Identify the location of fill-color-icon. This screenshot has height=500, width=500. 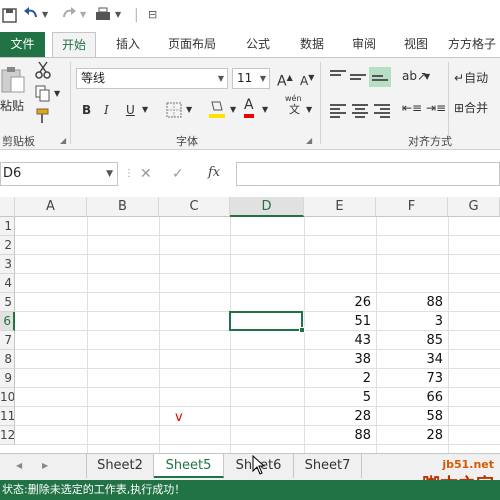
(217, 112).